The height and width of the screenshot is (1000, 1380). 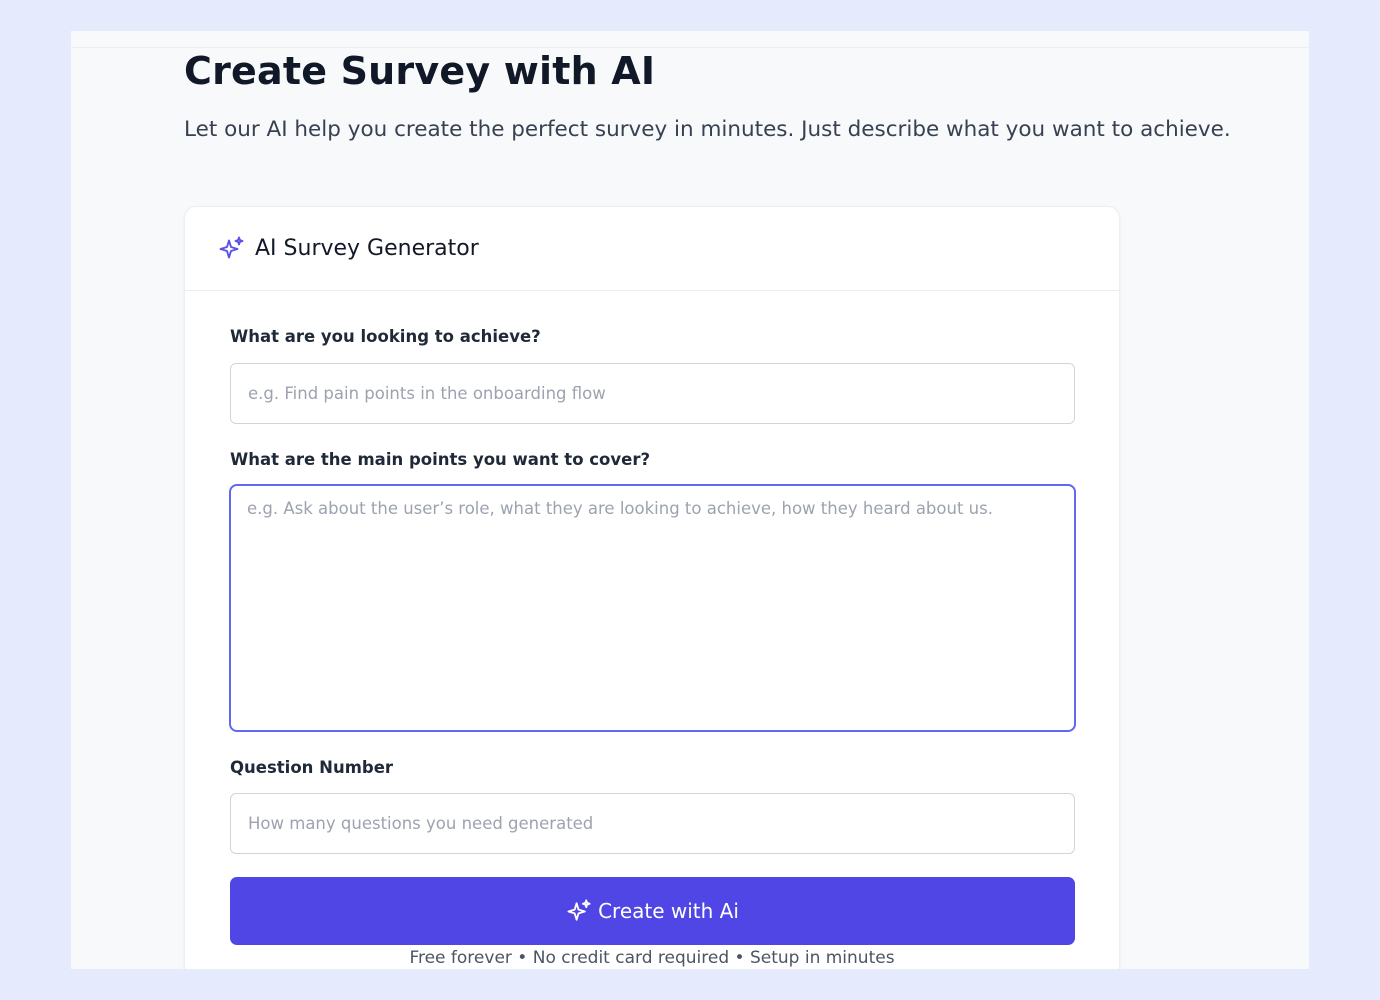 I want to click on card-header: AI Survey Generator, so click(x=652, y=249).